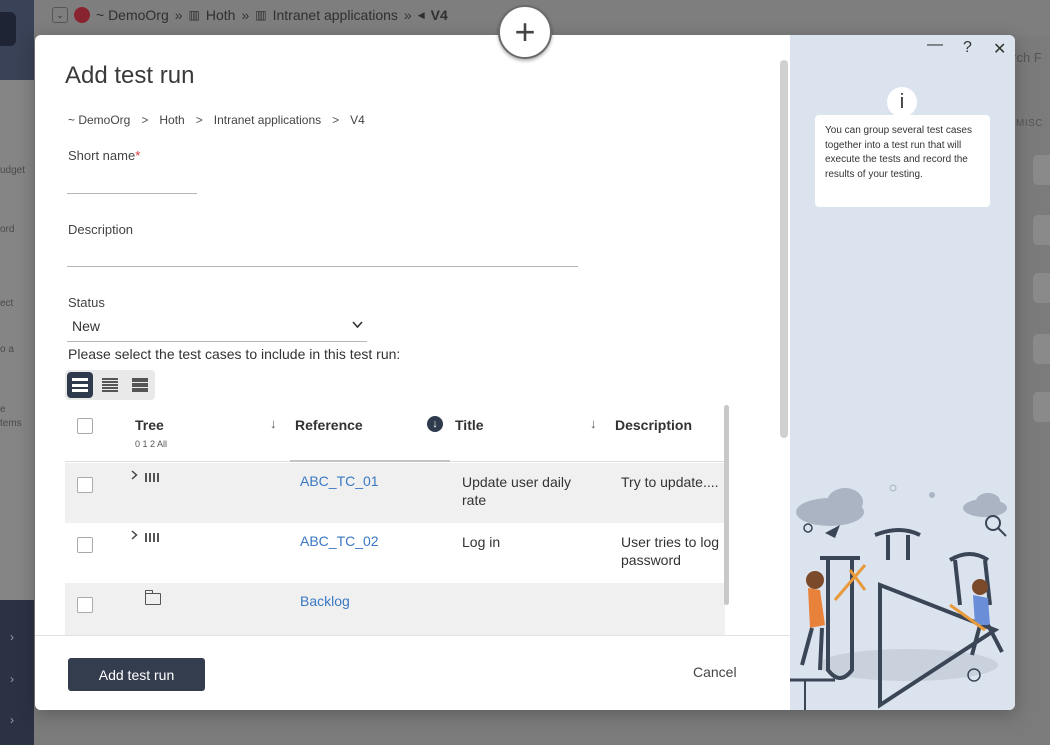 The width and height of the screenshot is (1050, 745). I want to click on breadcrumb-app: Intranet applications, so click(267, 120).